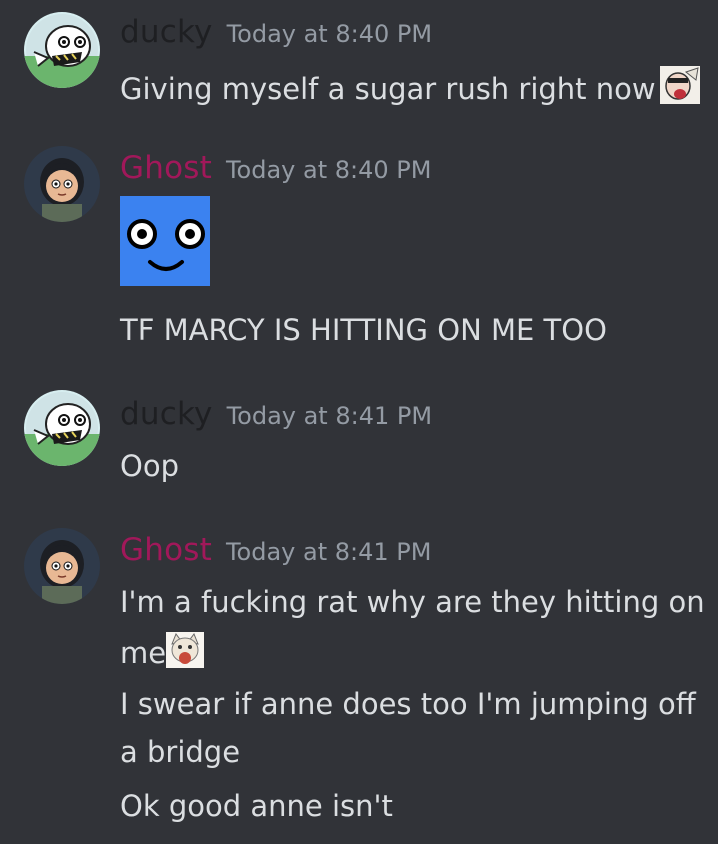  What do you see at coordinates (256, 806) in the screenshot?
I see `message-text: Ok good anne isn't` at bounding box center [256, 806].